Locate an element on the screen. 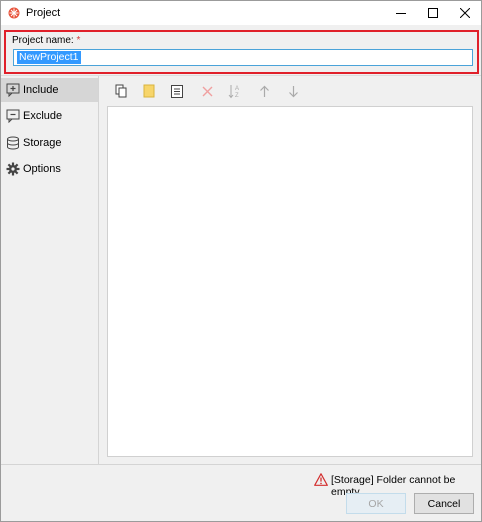 This screenshot has height=522, width=482. move-down-button is located at coordinates (293, 91).